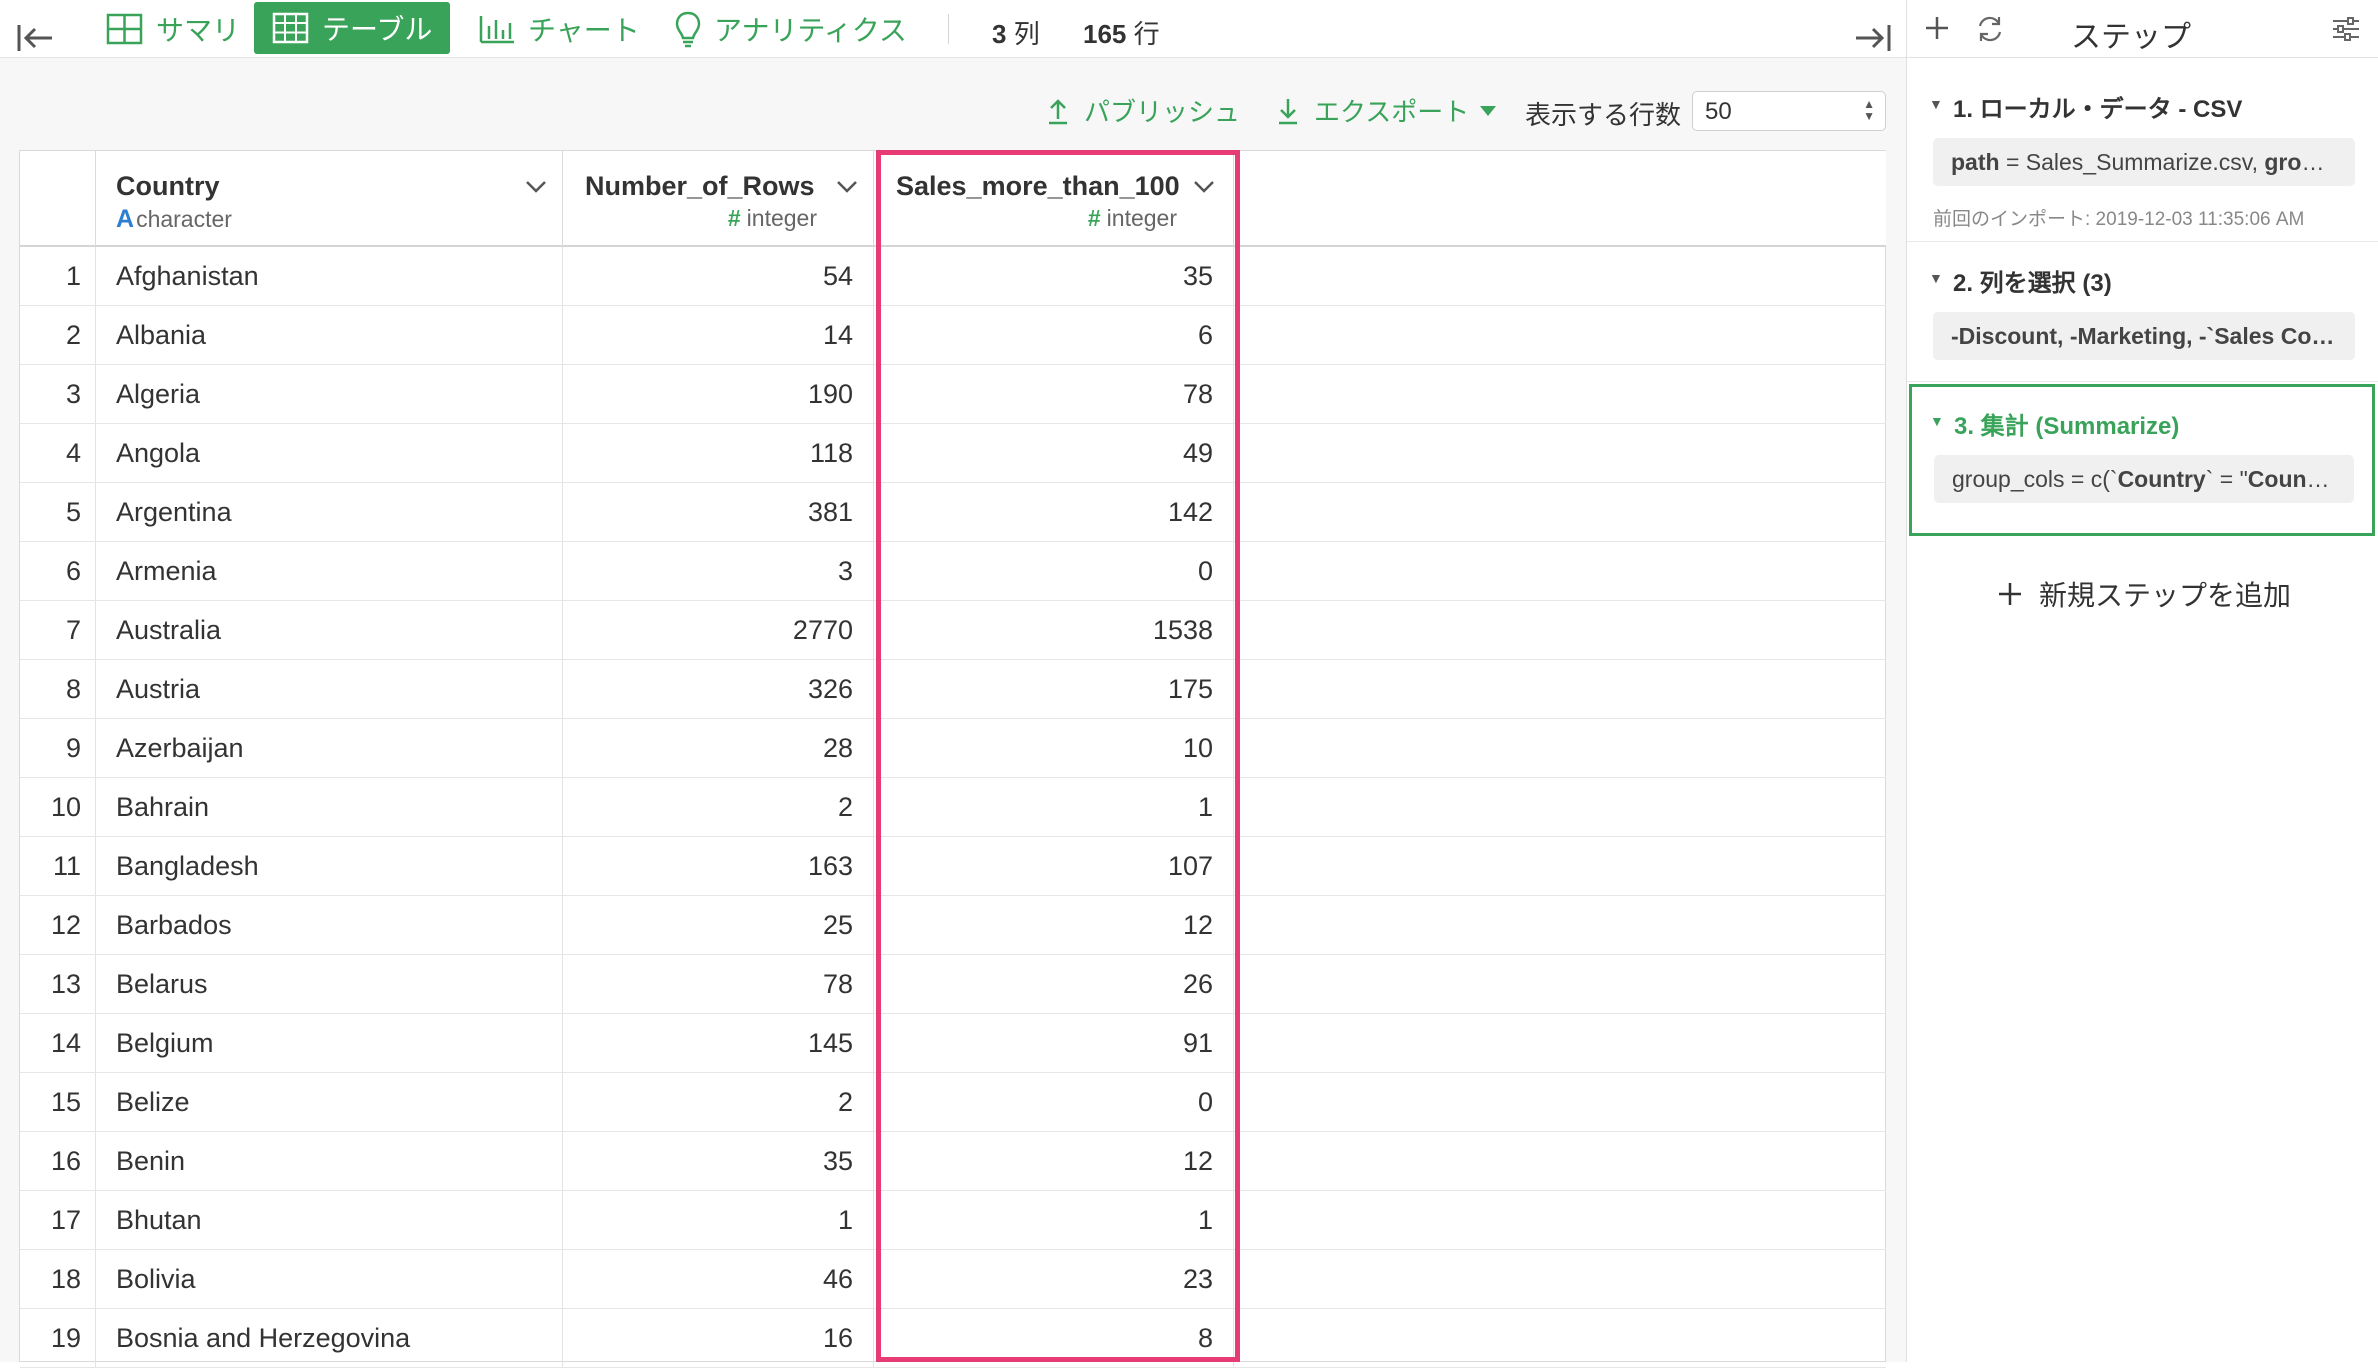  What do you see at coordinates (718, 689) in the screenshot?
I see `number-of-rows-cell: 326` at bounding box center [718, 689].